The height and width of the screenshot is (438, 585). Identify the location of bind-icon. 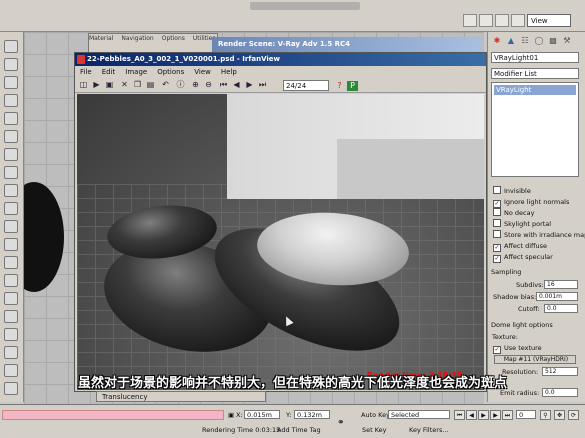
(11, 100).